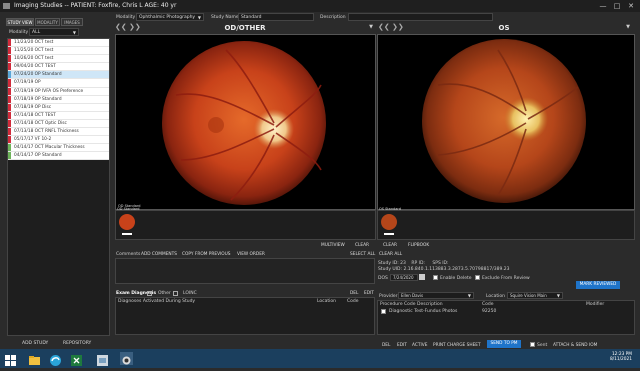  Describe the element at coordinates (457, 345) in the screenshot. I see `print-charge-sheet-button: PRINT CHARGE SHEET` at that location.